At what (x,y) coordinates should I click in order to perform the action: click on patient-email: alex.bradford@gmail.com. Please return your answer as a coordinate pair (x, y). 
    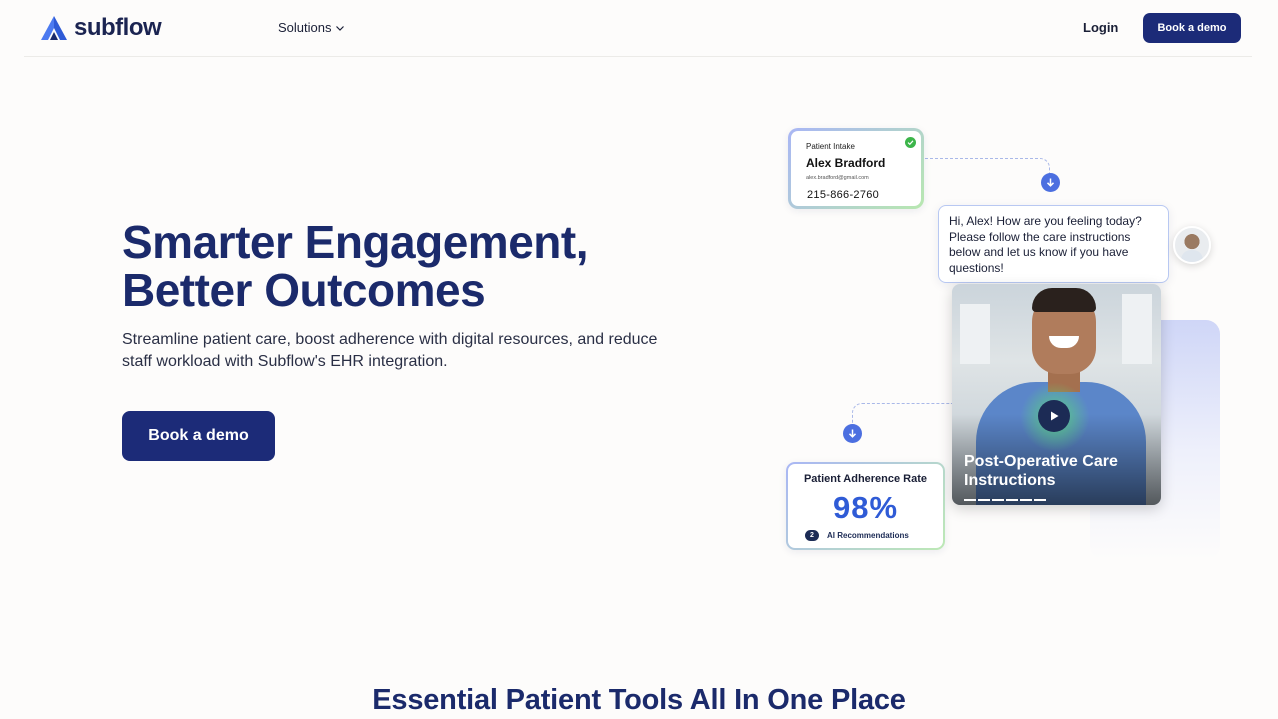
    Looking at the image, I should click on (837, 178).